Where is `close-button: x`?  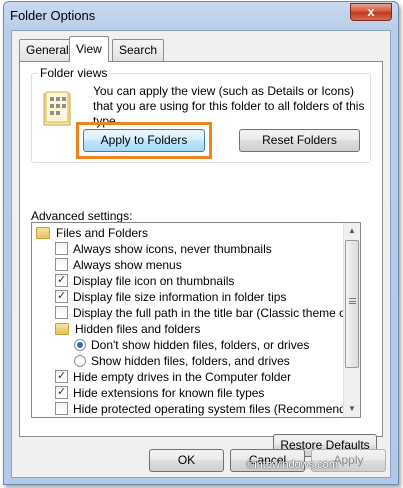 close-button: x is located at coordinates (371, 12).